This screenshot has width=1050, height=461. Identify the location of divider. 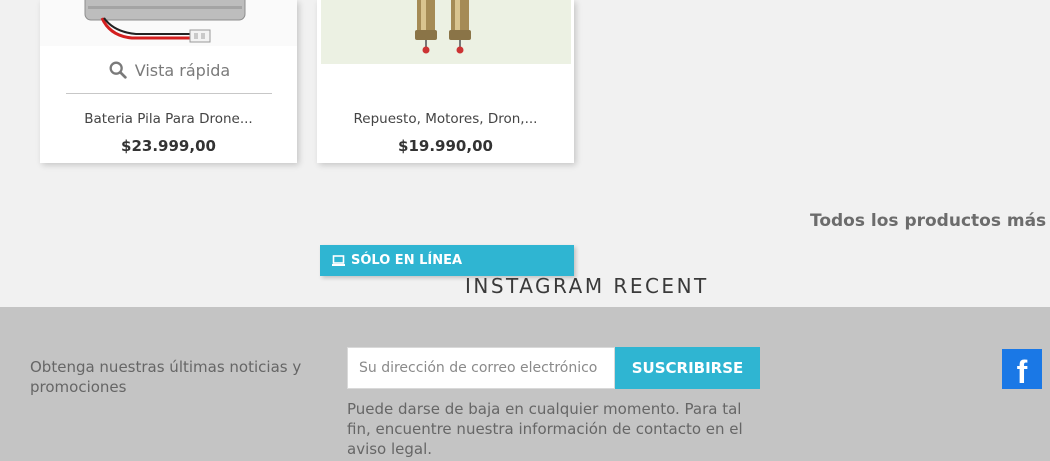
(169, 93).